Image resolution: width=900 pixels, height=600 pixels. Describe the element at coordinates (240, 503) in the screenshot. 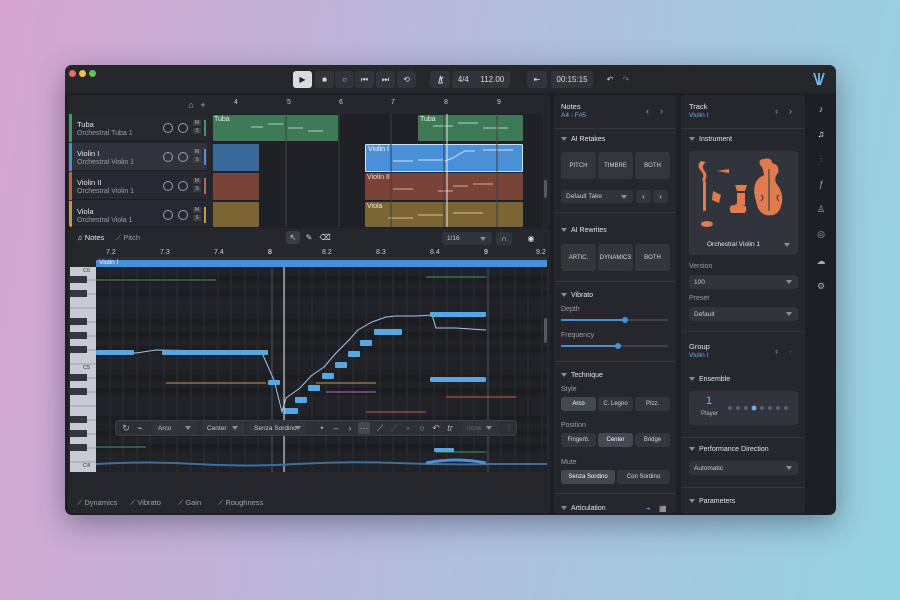

I see `tab-roughness: ⟋ Roughness` at that location.